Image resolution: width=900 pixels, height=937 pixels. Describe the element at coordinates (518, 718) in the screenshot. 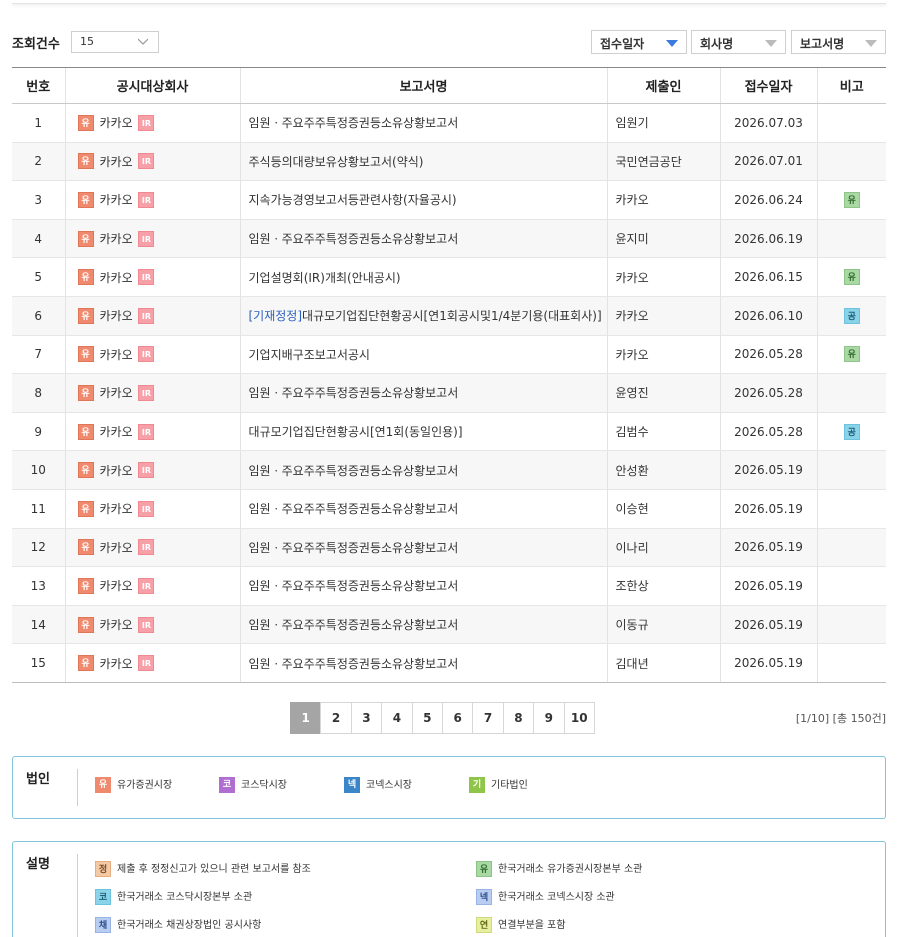

I see `page-8-button: 8` at that location.